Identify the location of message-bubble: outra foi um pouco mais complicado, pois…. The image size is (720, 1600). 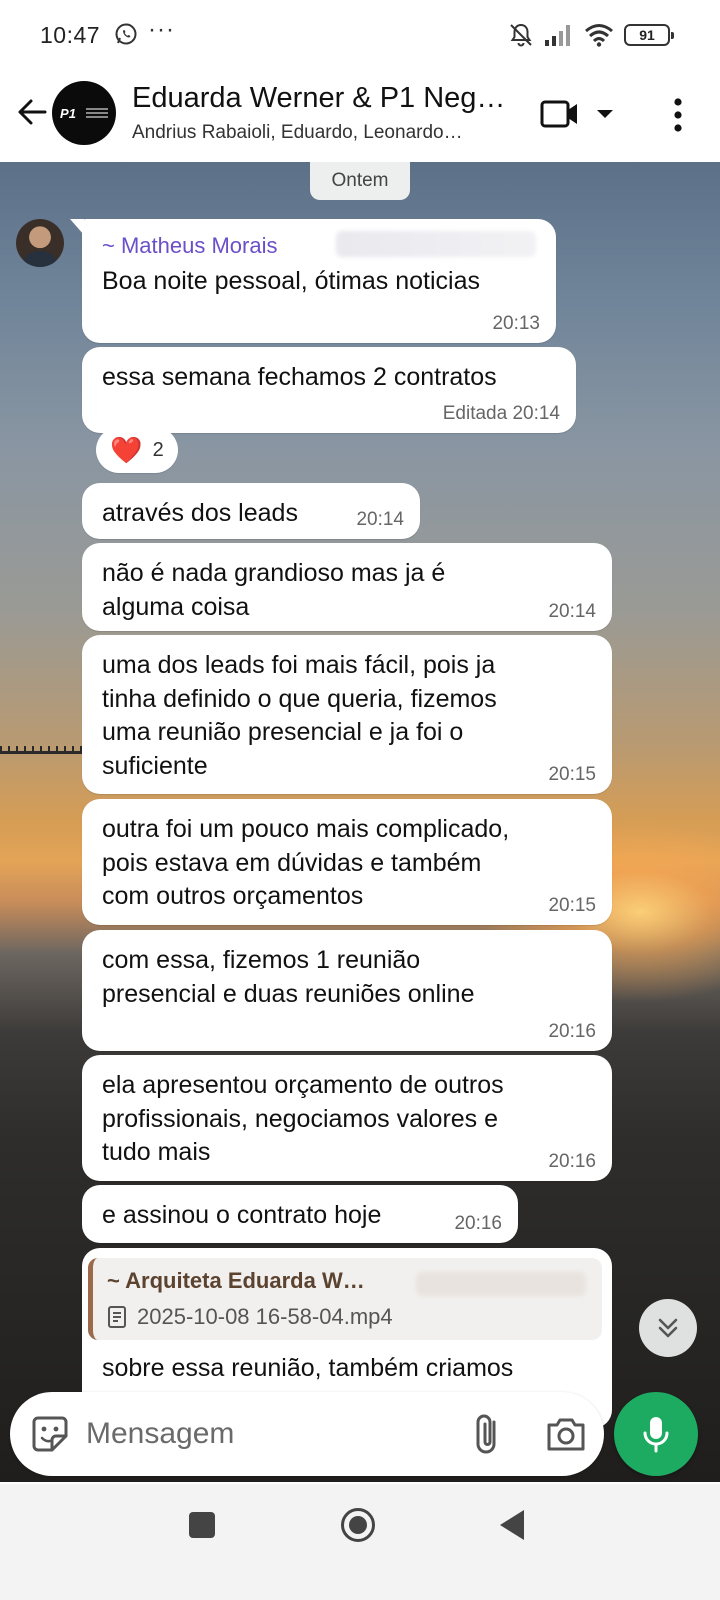
(347, 862).